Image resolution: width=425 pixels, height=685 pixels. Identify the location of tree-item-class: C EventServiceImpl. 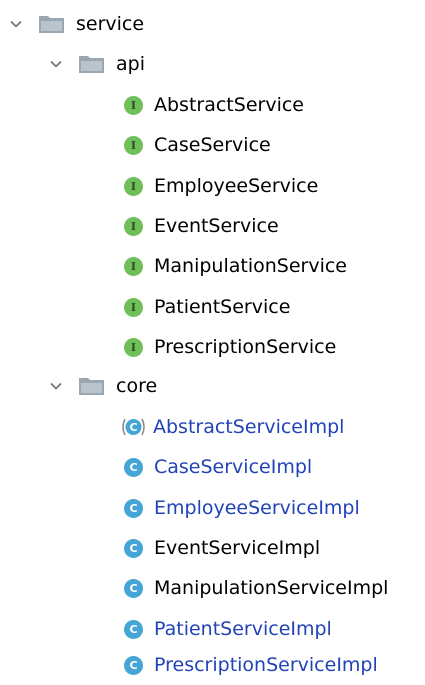
(222, 548).